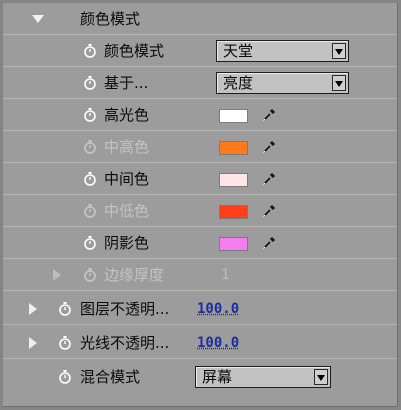 The height and width of the screenshot is (410, 401). Describe the element at coordinates (134, 275) in the screenshot. I see `edge-thickness-label: 边缘厚度` at that location.